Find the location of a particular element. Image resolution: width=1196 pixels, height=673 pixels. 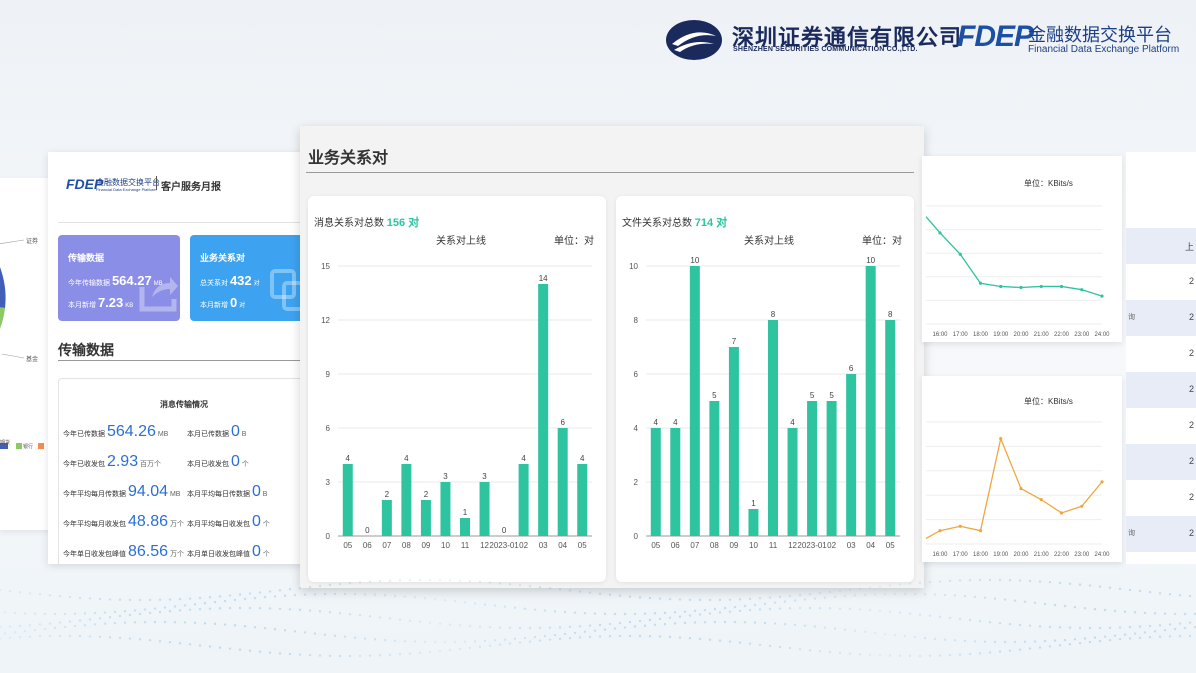

x-tick-label: 12 is located at coordinates (484, 545).